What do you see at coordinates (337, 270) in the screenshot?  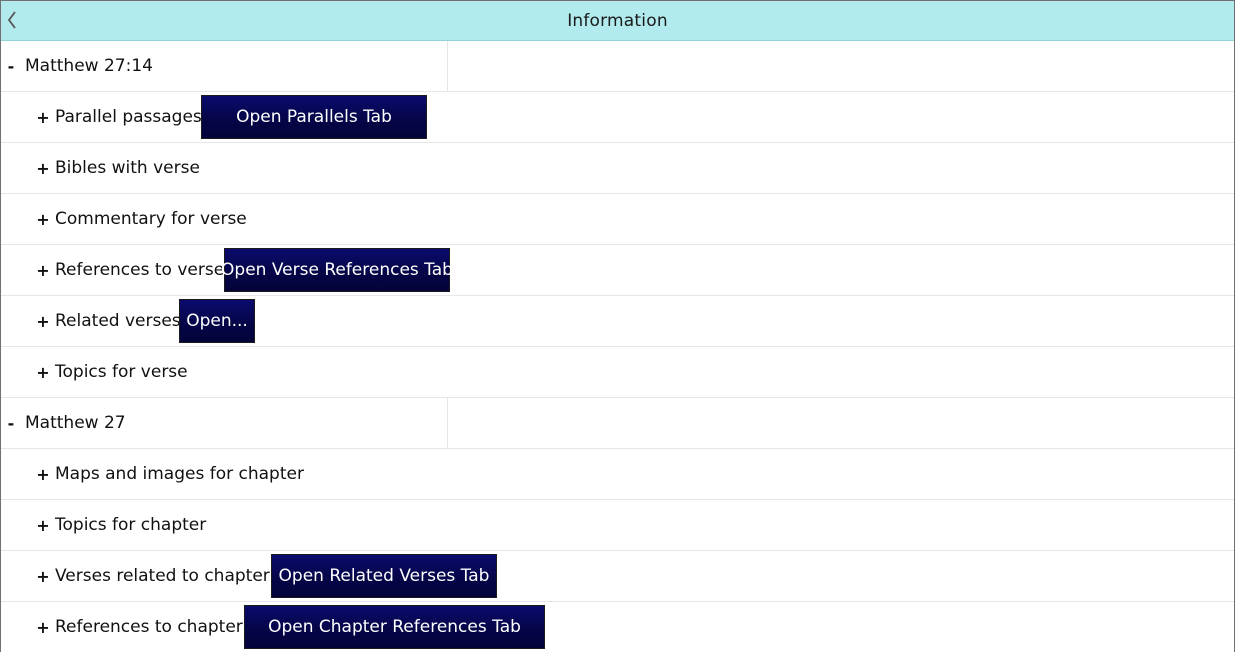 I see `open-verse-references-tab-button: Open Verse References Tab` at bounding box center [337, 270].